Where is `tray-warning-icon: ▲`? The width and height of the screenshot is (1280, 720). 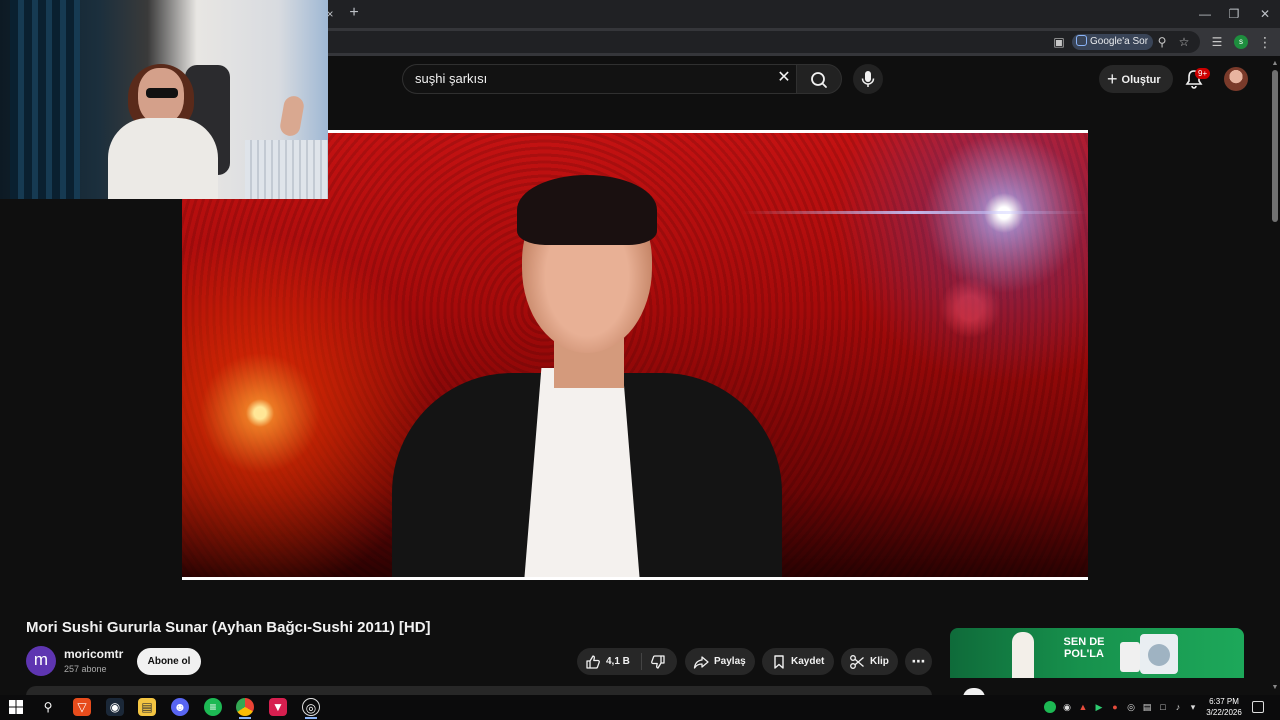 tray-warning-icon: ▲ is located at coordinates (1083, 707).